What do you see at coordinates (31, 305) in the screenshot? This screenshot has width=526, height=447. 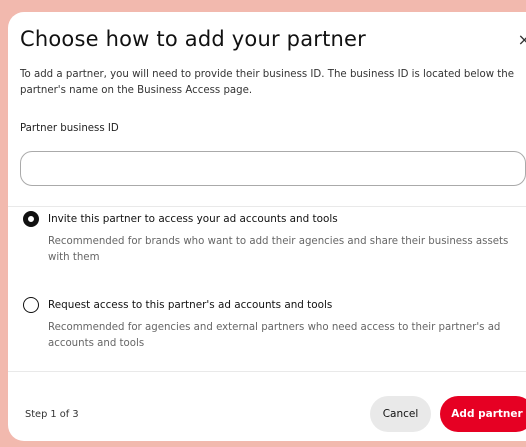 I see `request-access-radio` at bounding box center [31, 305].